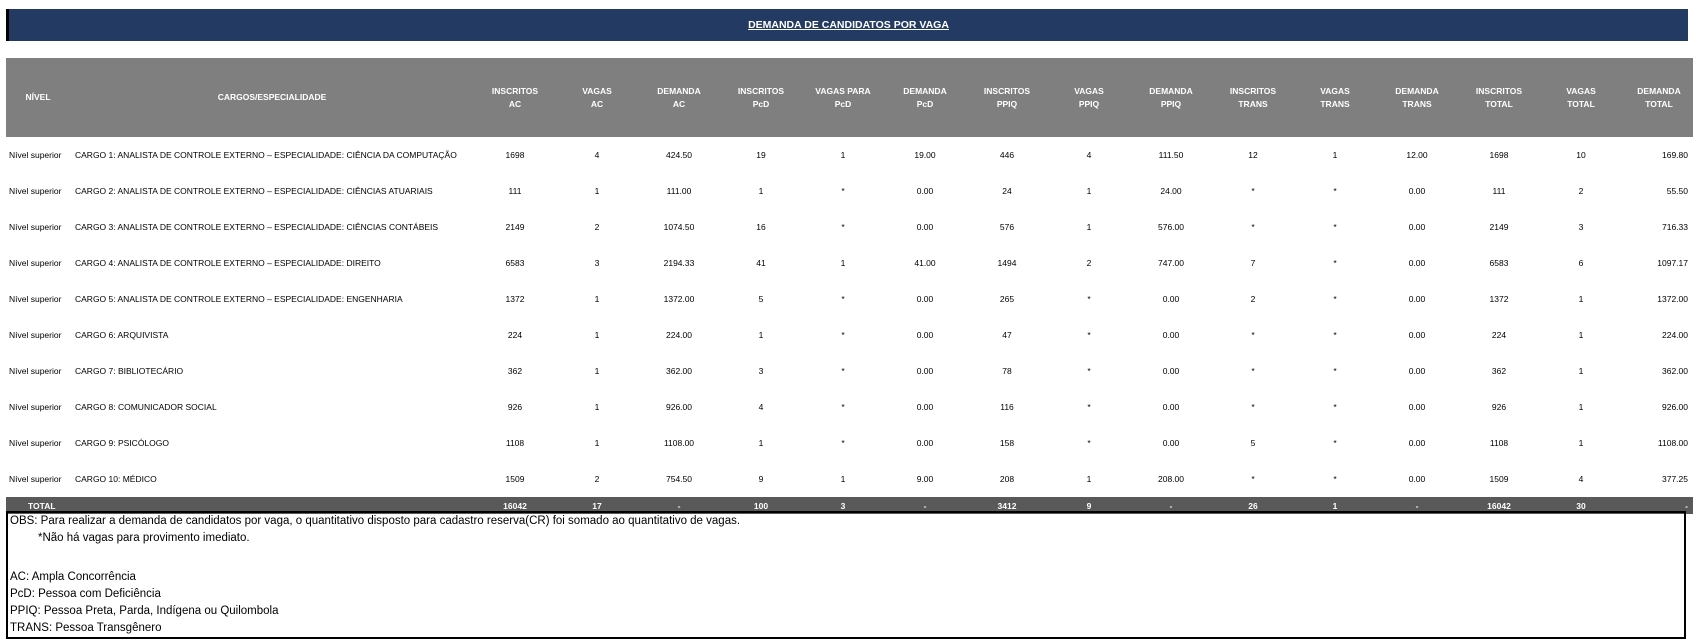 The height and width of the screenshot is (643, 1693). Describe the element at coordinates (848, 25) in the screenshot. I see `page-title: DEMANDA DE CANDIDATOS POR VAGA` at that location.